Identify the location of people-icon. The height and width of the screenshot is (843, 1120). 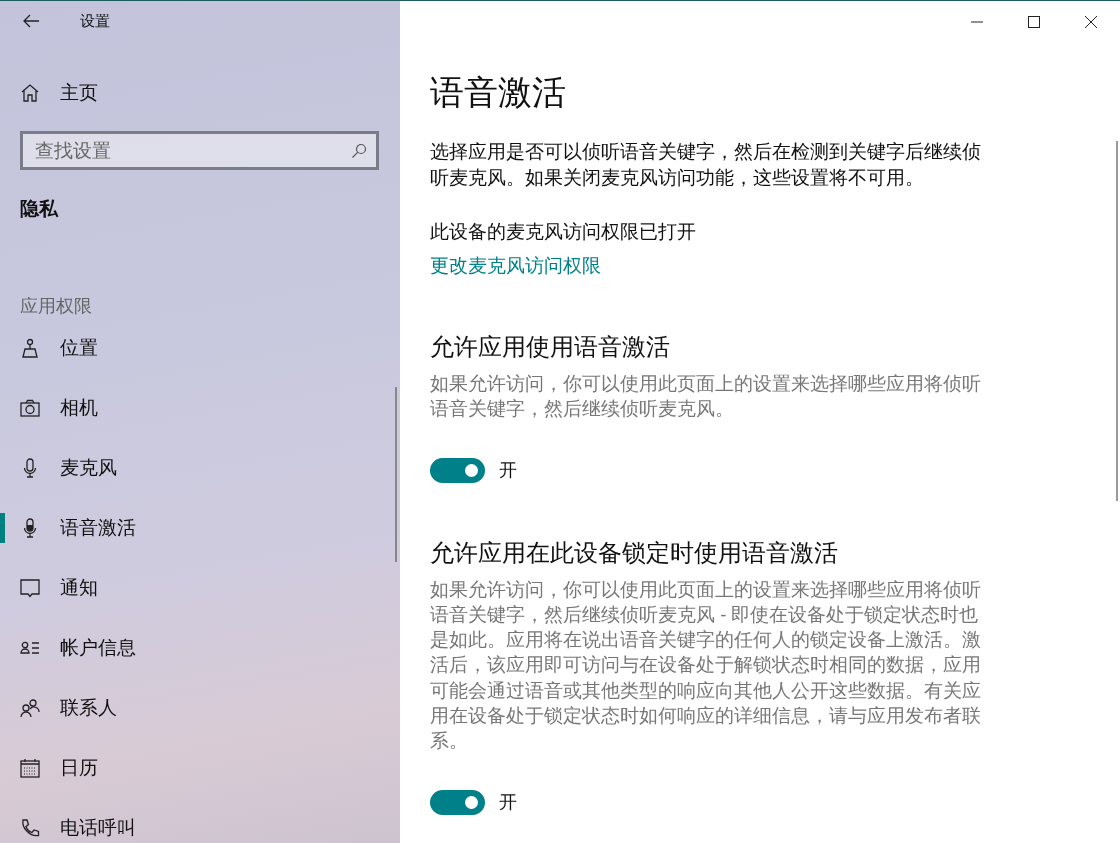
(30, 708).